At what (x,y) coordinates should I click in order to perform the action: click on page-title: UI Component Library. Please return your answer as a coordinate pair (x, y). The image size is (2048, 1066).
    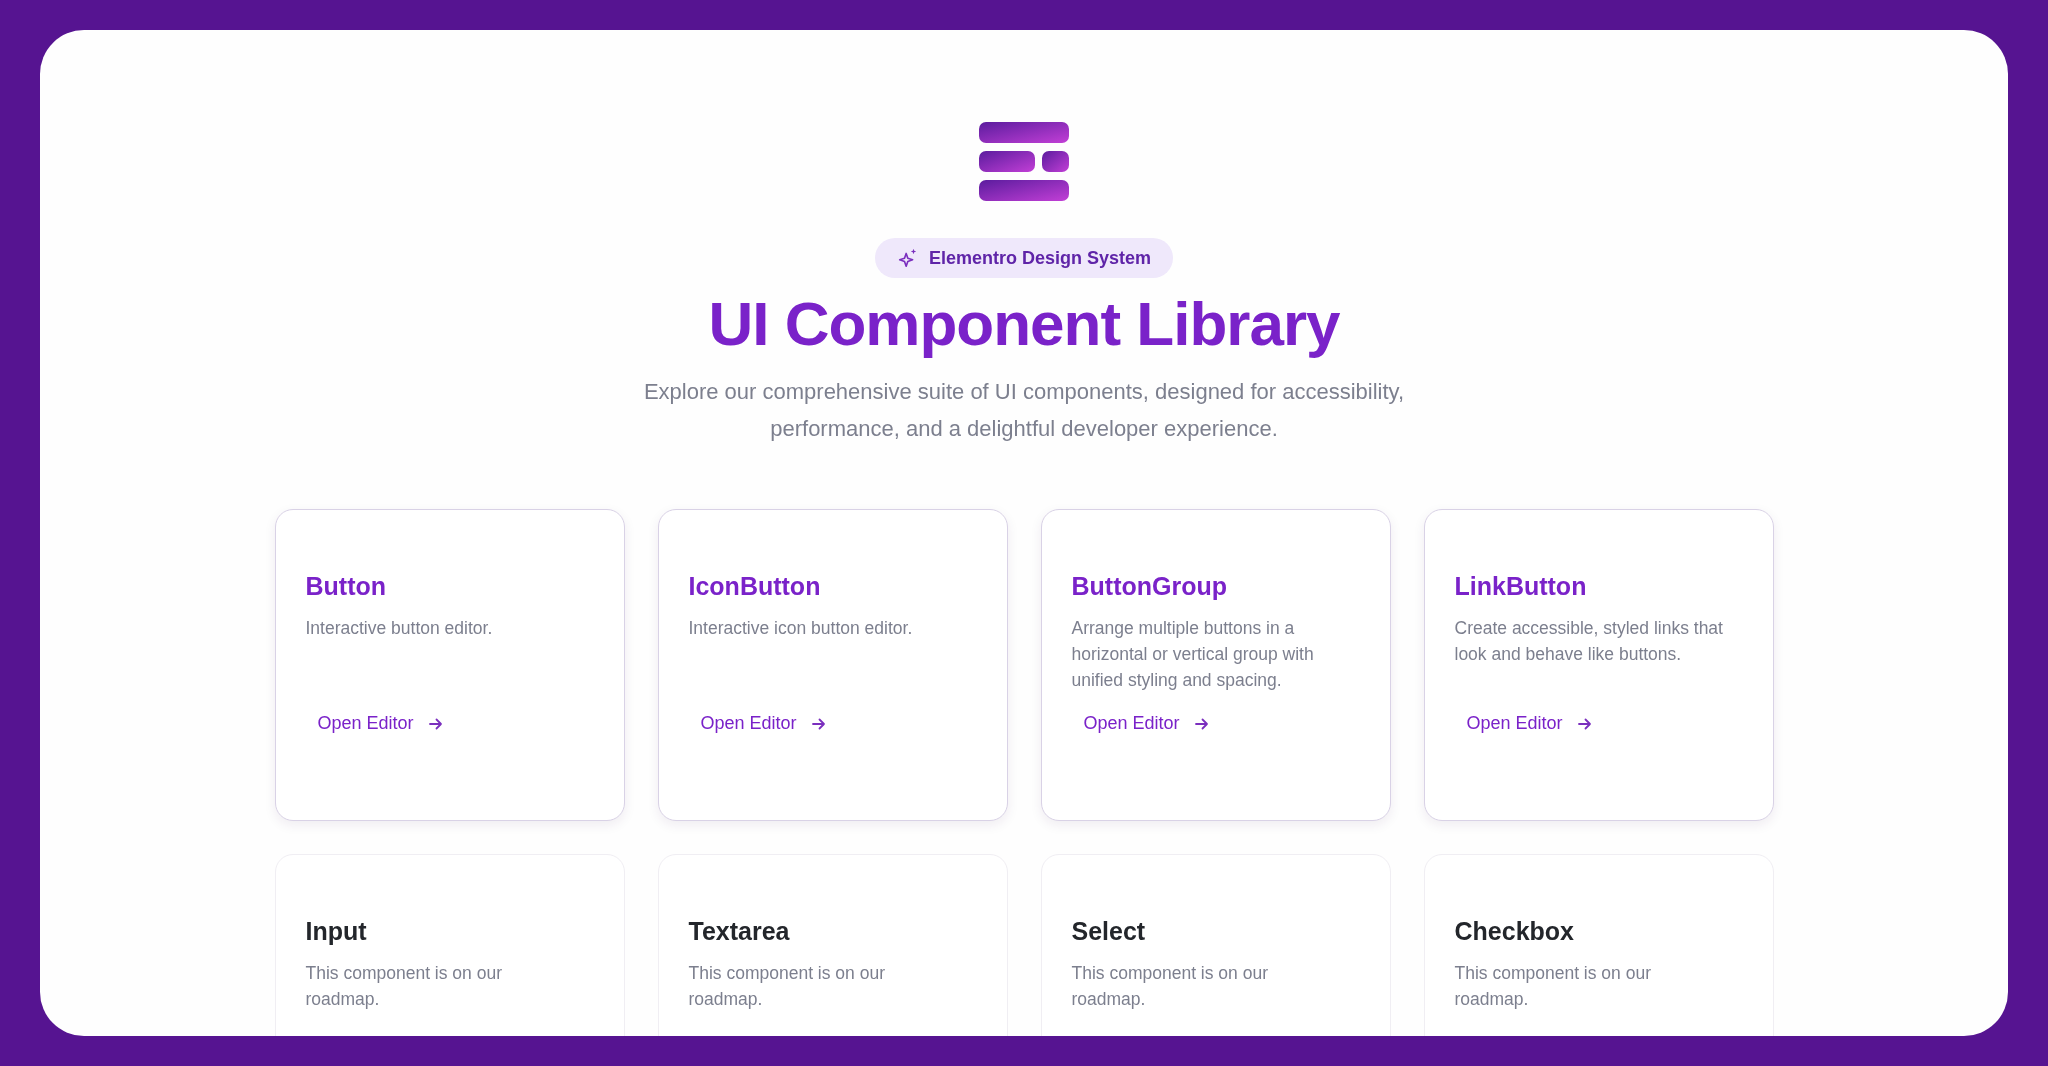
    Looking at the image, I should click on (1024, 323).